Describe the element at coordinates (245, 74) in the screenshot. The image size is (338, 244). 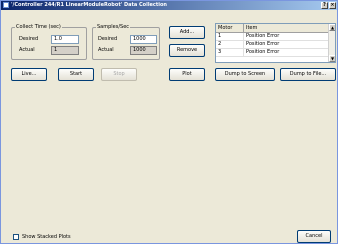
I see `dump-to-screen-button: Dump to Screen` at that location.